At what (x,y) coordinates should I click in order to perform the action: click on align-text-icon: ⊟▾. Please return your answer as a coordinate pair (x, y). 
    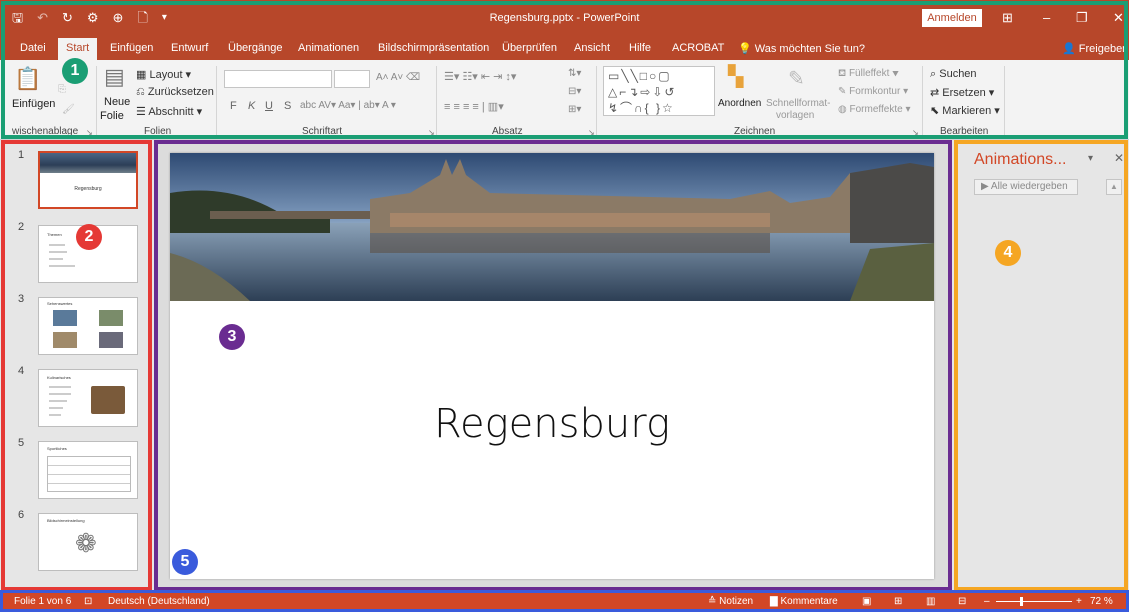
    Looking at the image, I should click on (574, 91).